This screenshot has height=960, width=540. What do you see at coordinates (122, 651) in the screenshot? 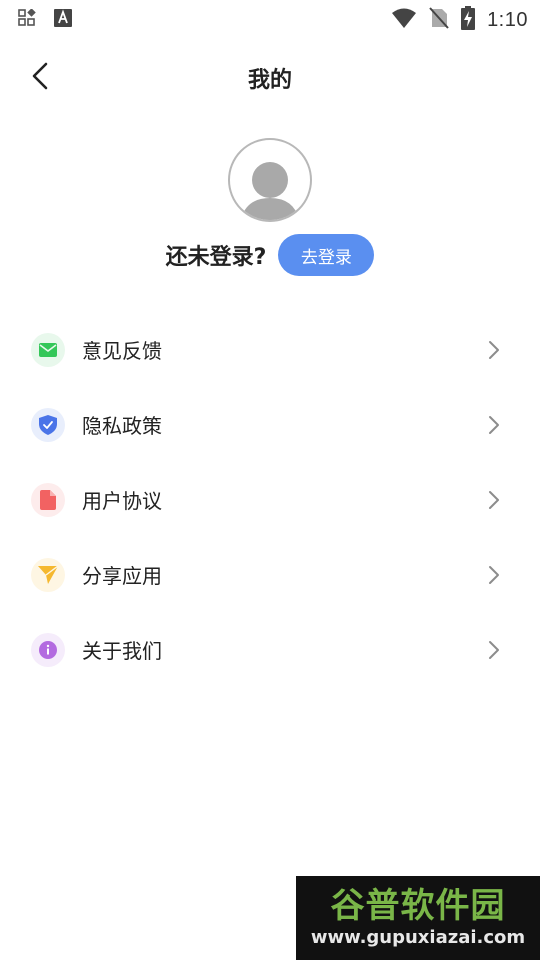
I see `menu-item-label: 关于我们` at bounding box center [122, 651].